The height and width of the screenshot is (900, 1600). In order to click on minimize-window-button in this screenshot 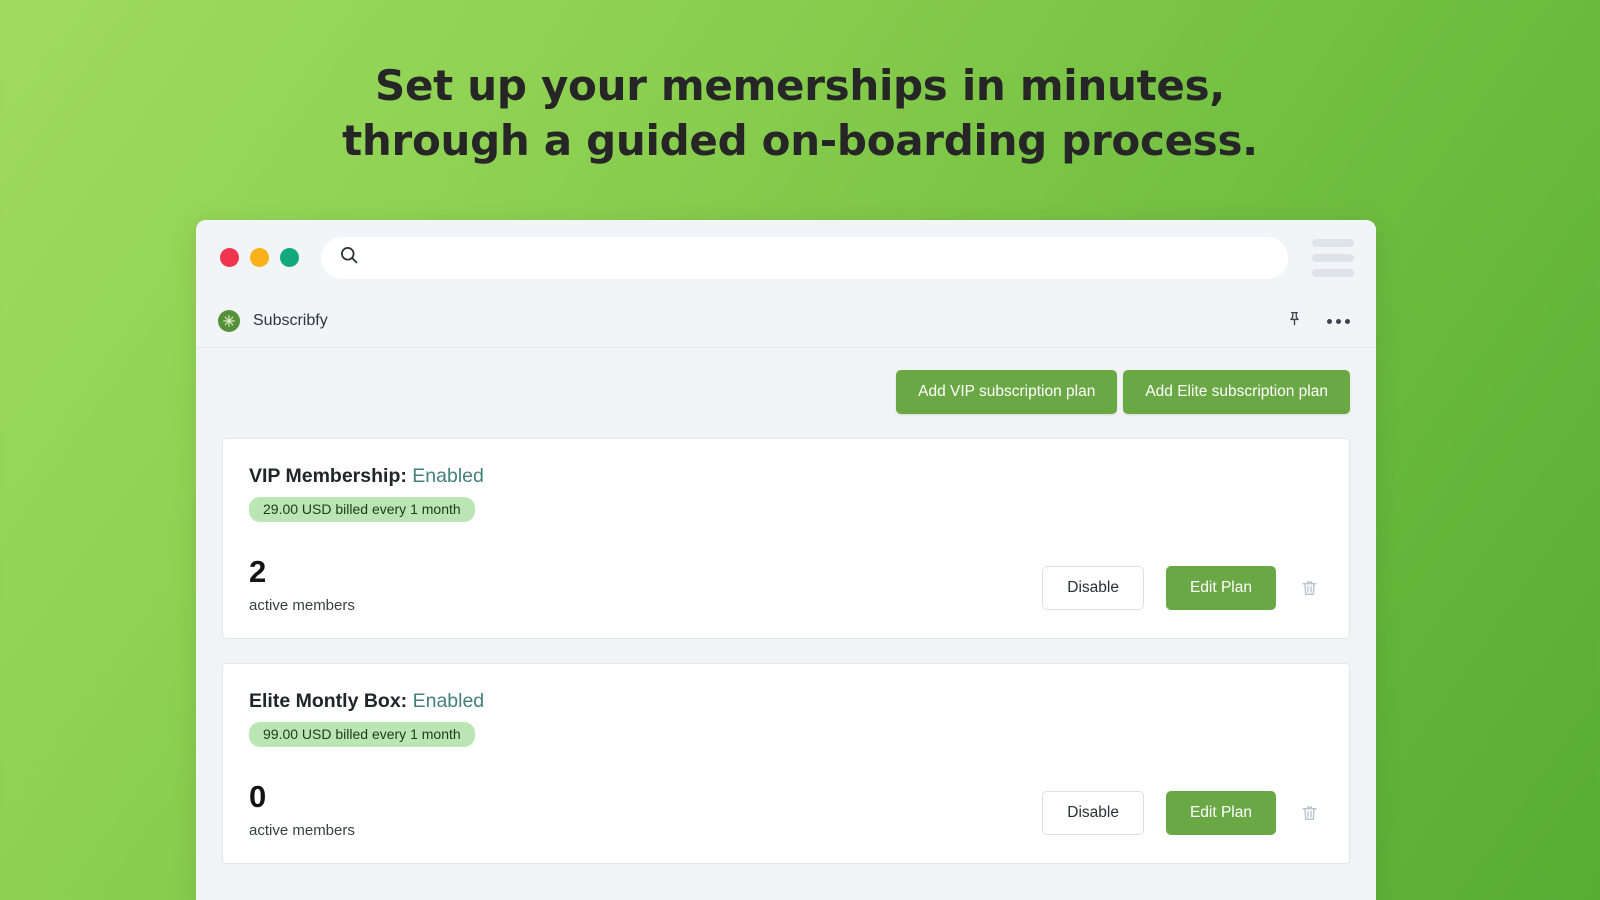, I will do `click(259, 257)`.